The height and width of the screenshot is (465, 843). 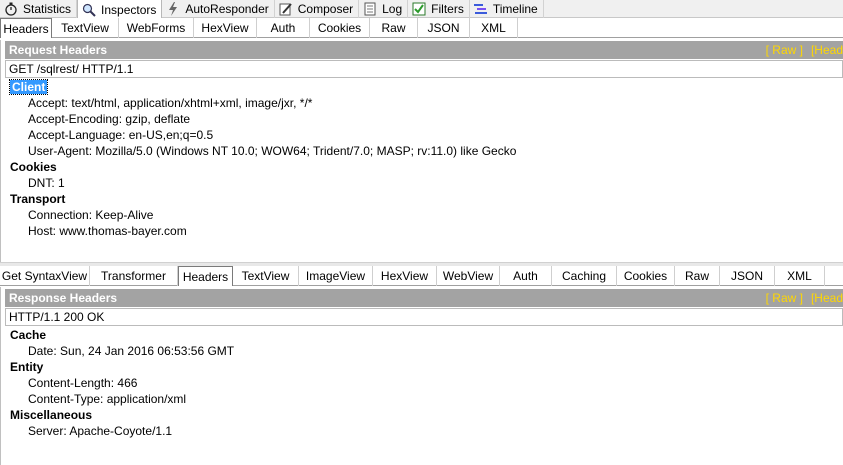 What do you see at coordinates (424, 231) in the screenshot?
I see `header-item: Host: www.thomas-bayer.com` at bounding box center [424, 231].